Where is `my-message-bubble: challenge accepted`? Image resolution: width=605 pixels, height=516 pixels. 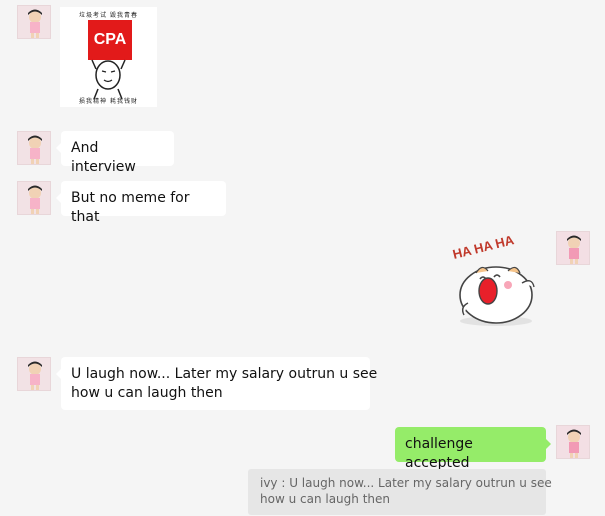
my-message-bubble: challenge accepted is located at coordinates (473, 449).